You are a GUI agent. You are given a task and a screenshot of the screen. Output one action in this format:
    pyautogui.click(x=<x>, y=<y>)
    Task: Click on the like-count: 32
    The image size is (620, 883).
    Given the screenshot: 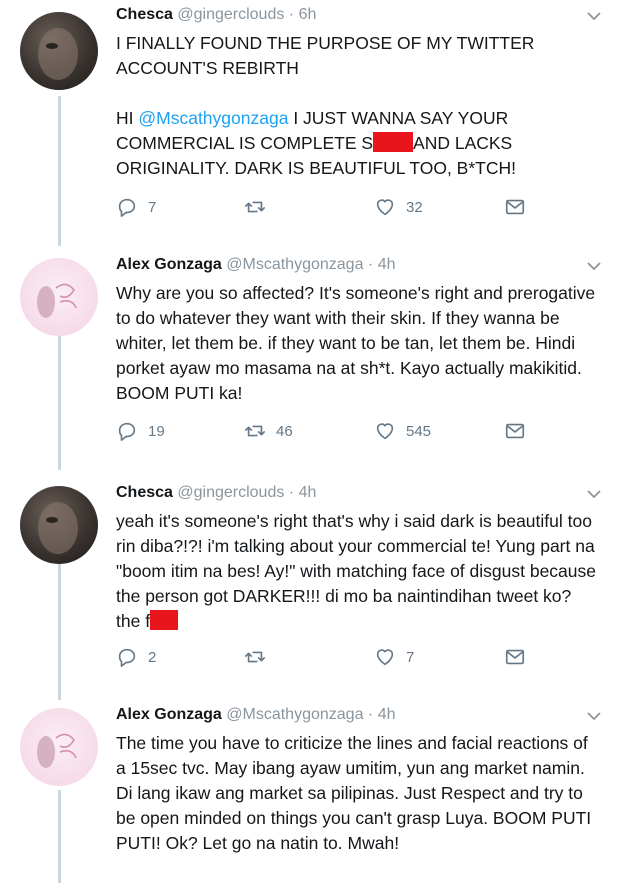 What is the action you would take?
    pyautogui.click(x=414, y=207)
    